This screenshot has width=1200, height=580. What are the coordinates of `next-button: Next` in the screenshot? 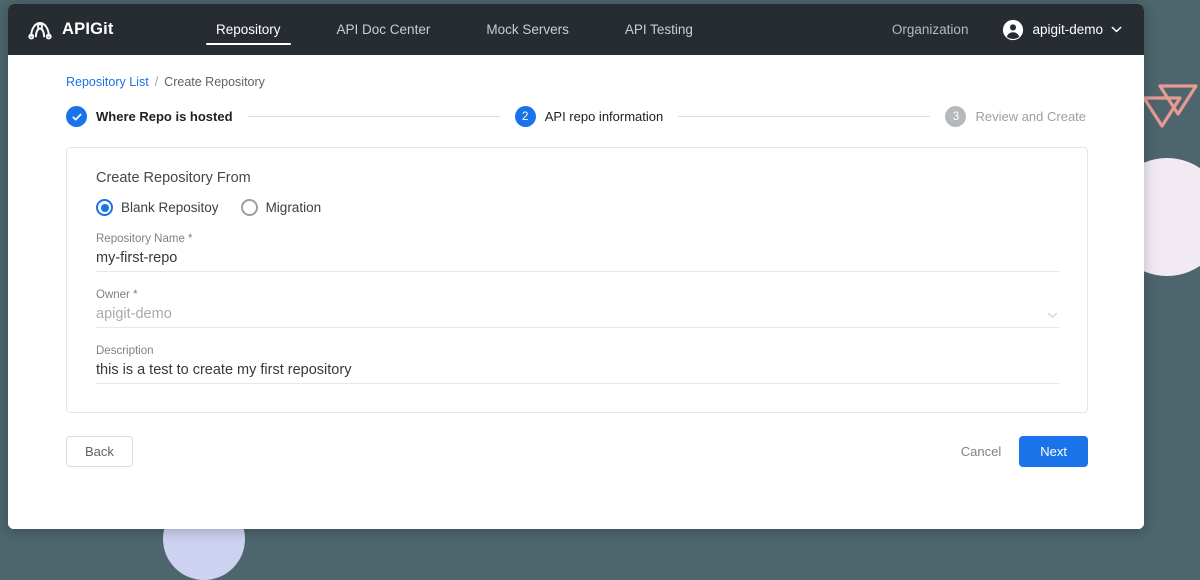 It's located at (1053, 451).